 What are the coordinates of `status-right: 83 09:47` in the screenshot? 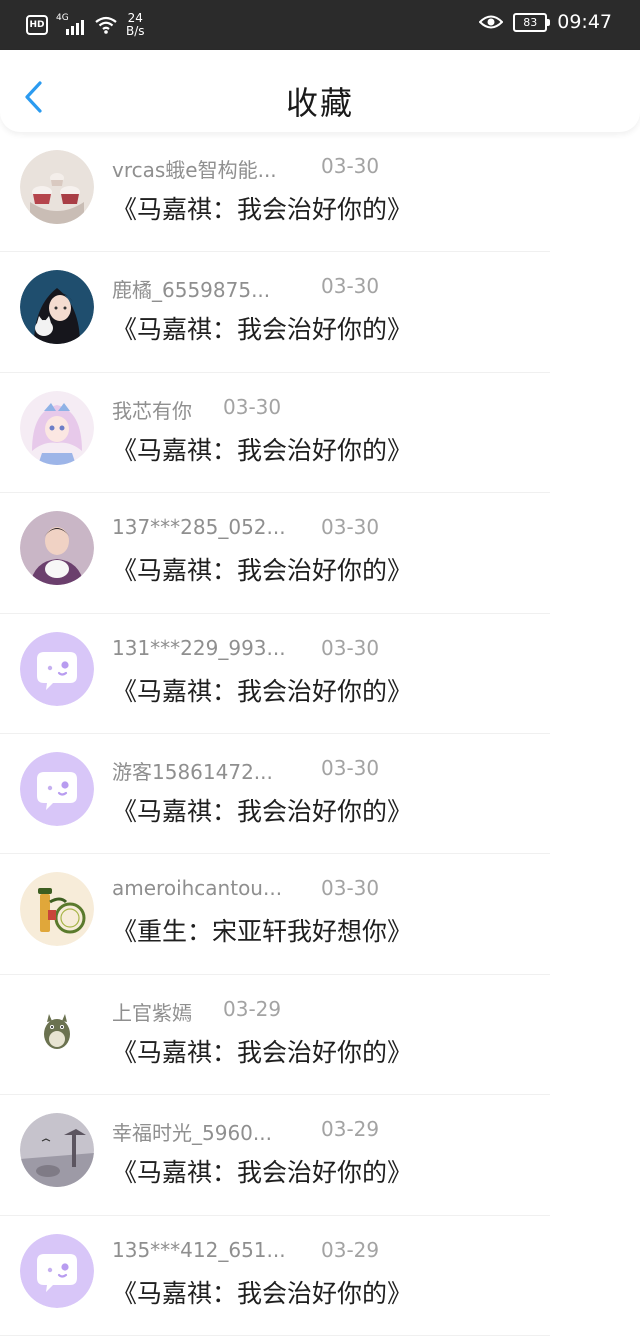 It's located at (545, 22).